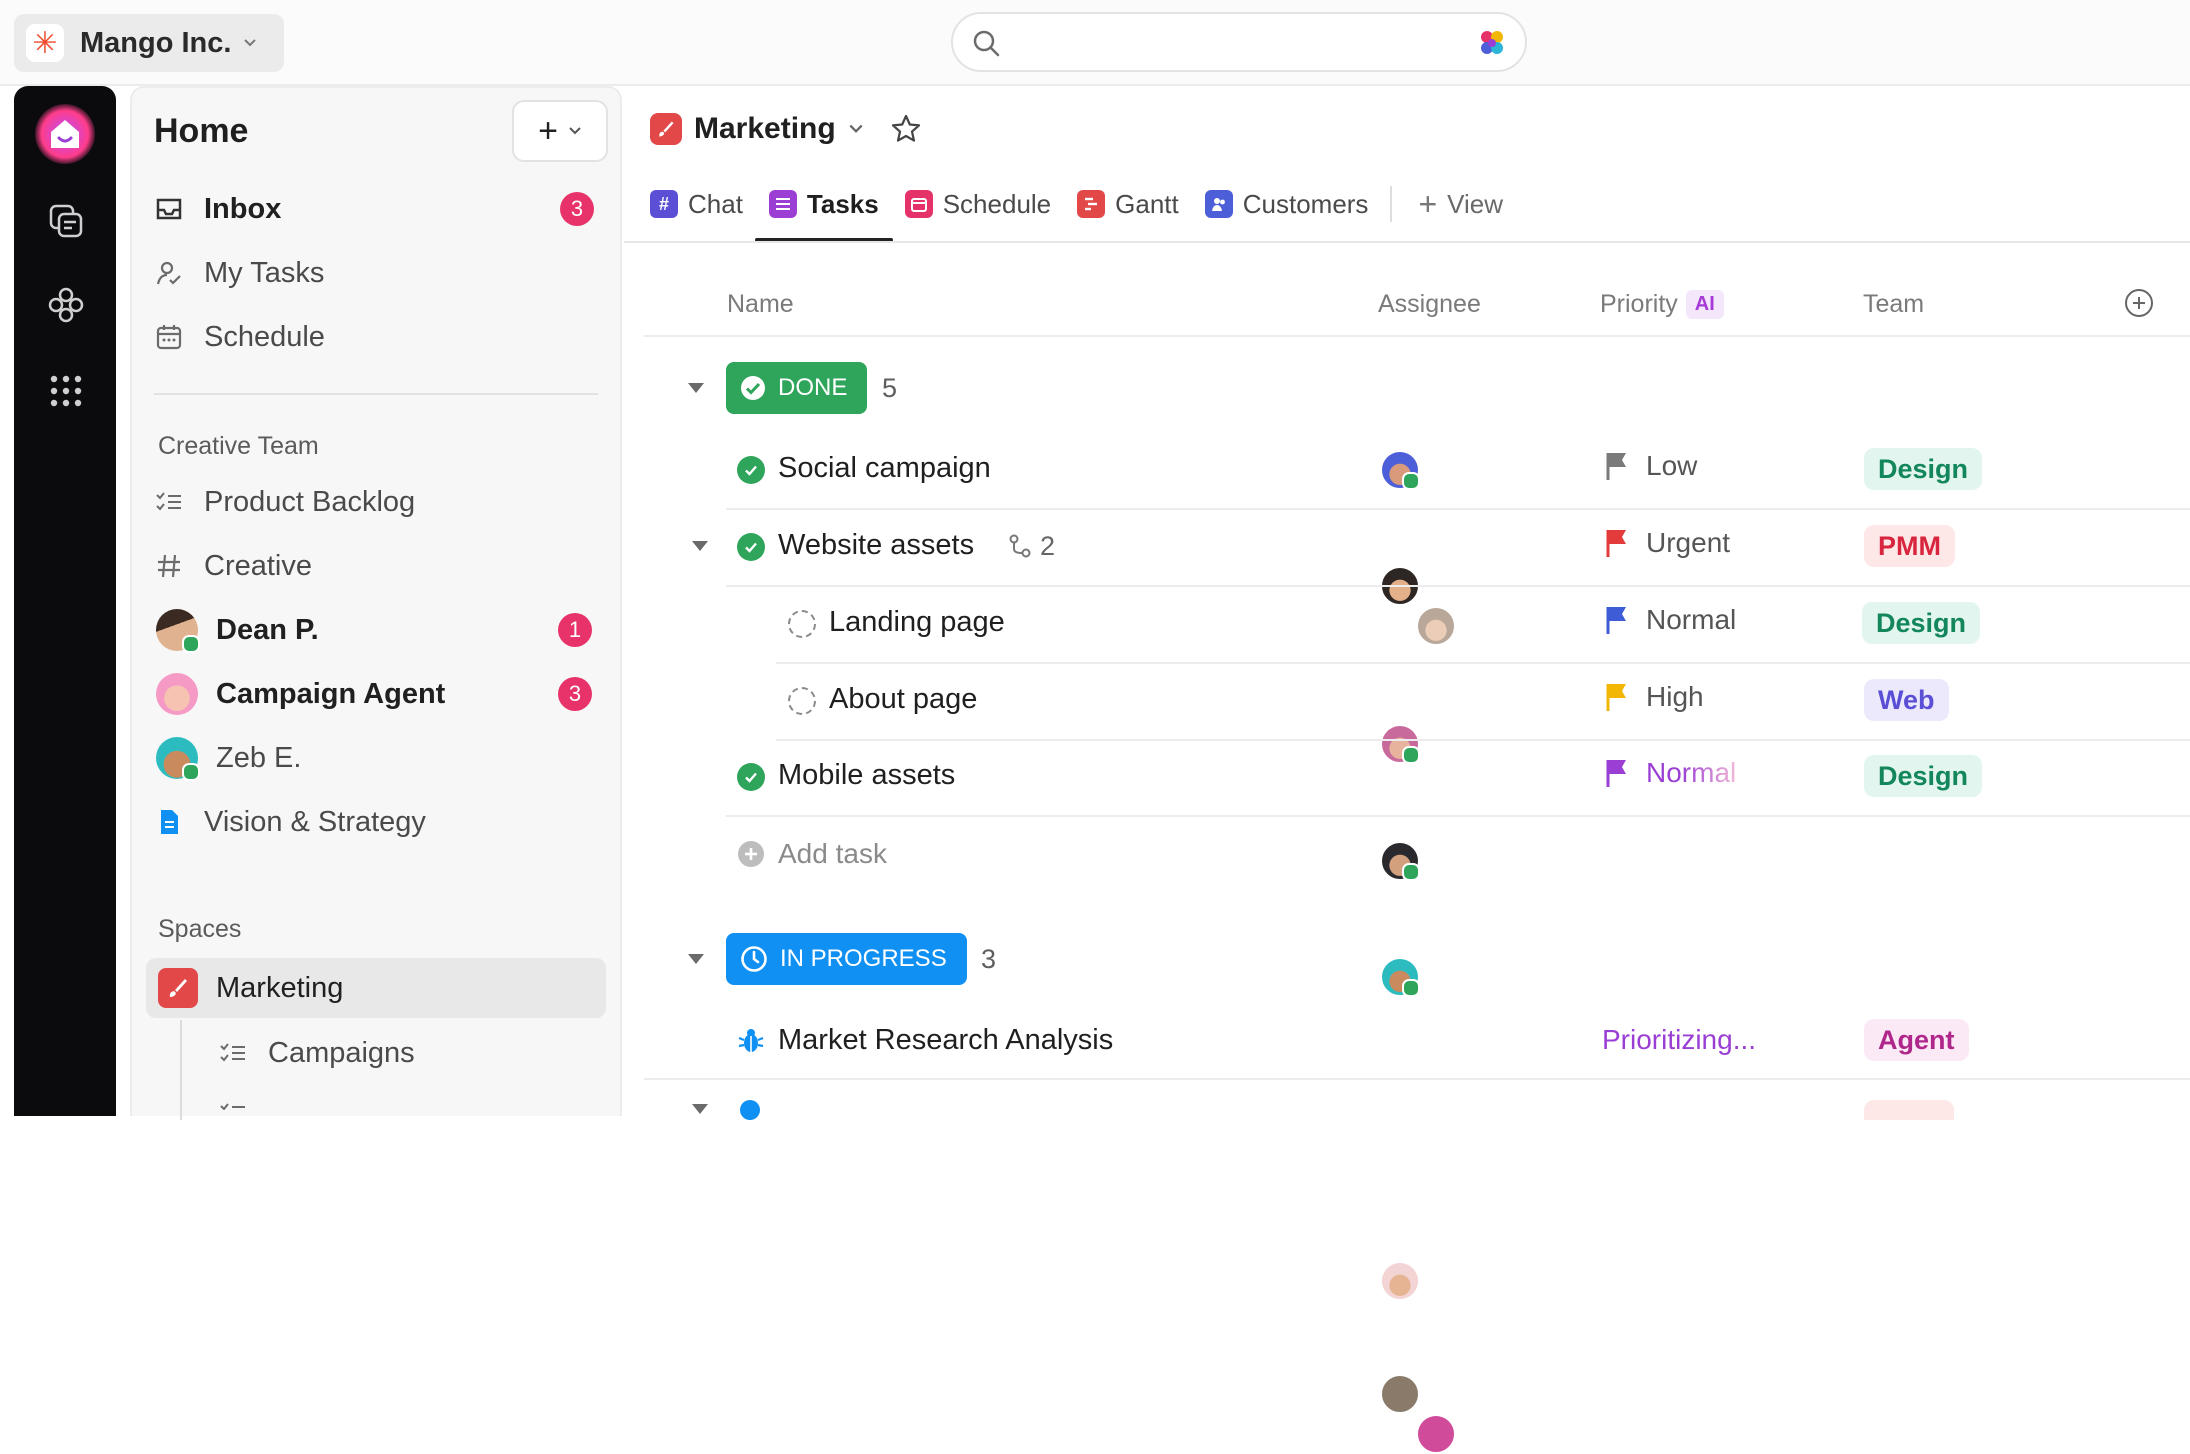 The image size is (2190, 1454). I want to click on home-icon, so click(65, 134).